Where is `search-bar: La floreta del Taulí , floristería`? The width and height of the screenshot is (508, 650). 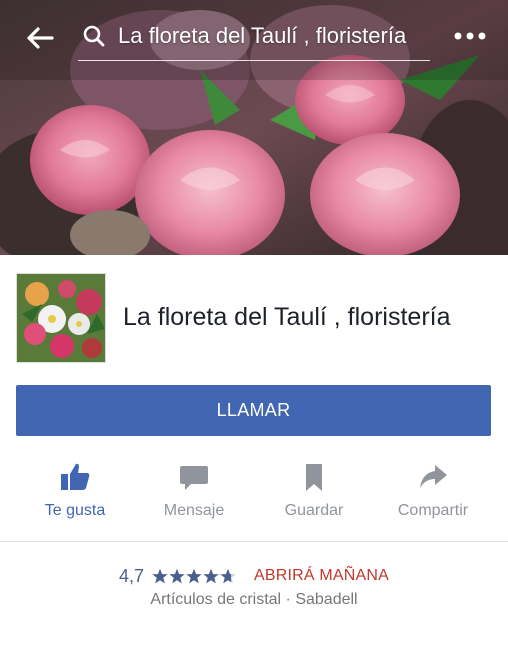
search-bar: La floreta del Taulí , floristería is located at coordinates (254, 37).